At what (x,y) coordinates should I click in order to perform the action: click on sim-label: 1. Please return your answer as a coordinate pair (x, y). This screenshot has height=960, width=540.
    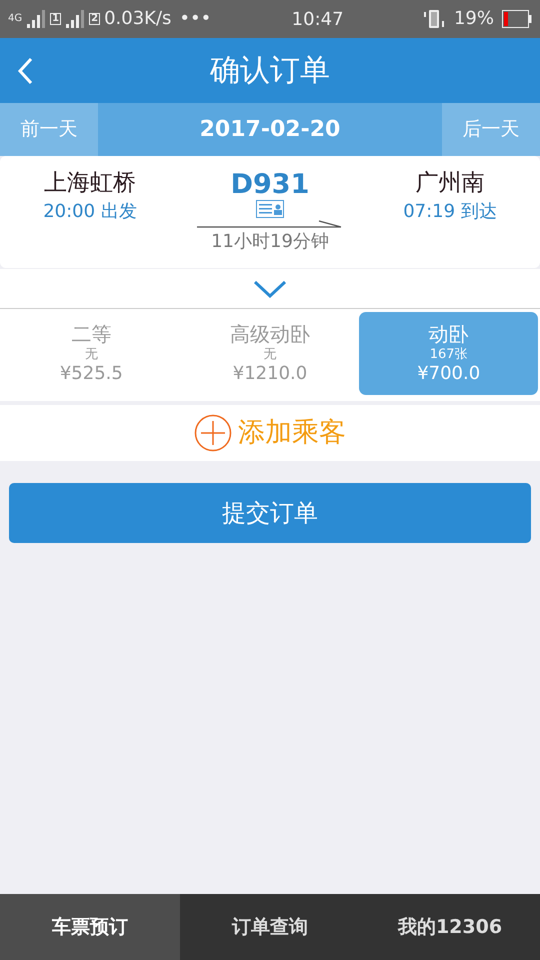
    Looking at the image, I should click on (56, 19).